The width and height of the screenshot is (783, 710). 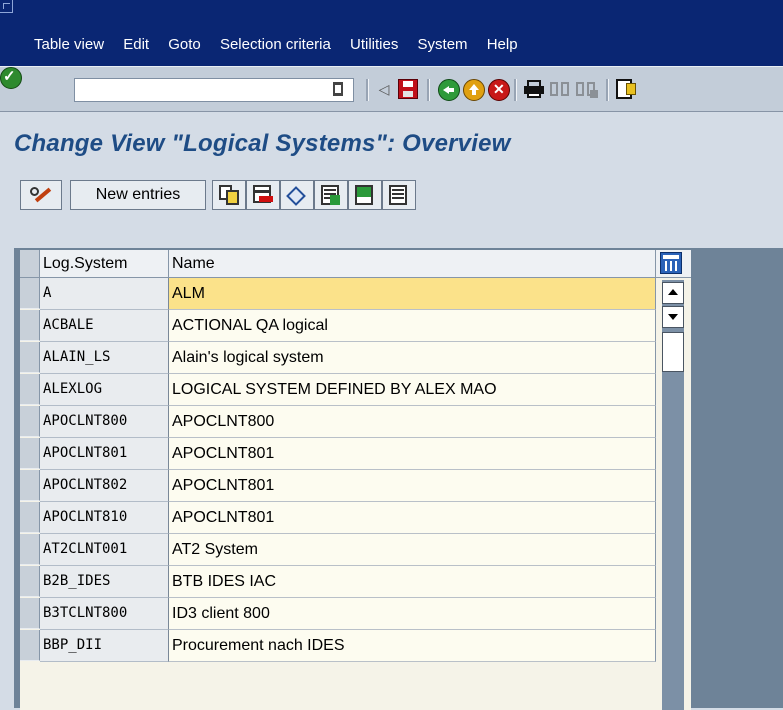 I want to click on standard-toolbar: ◁ ✕, so click(x=391, y=89).